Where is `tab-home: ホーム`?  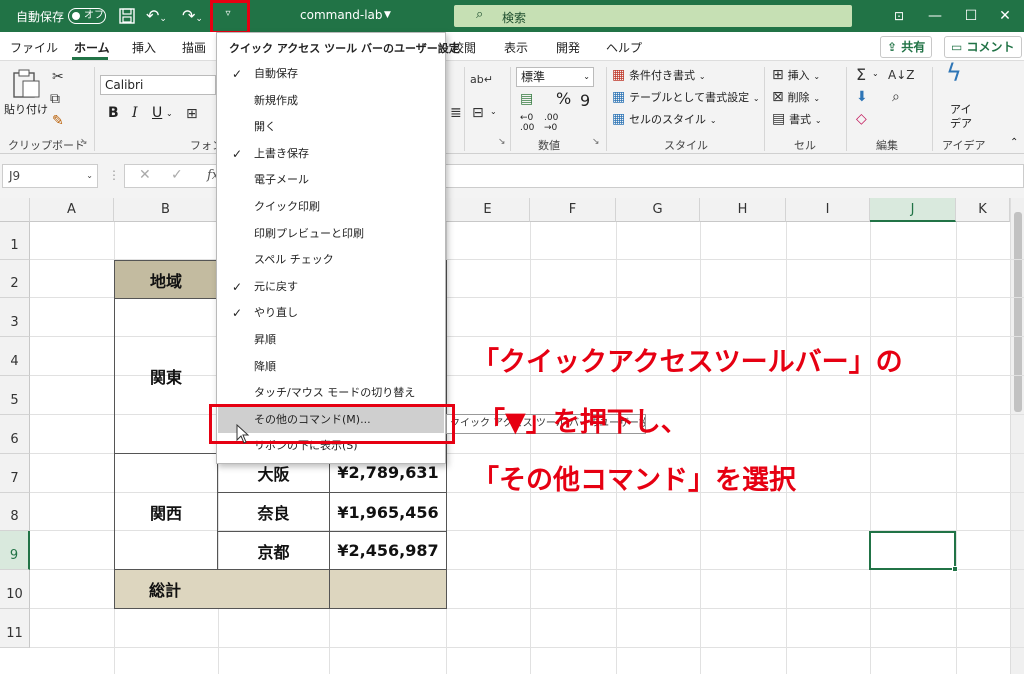 tab-home: ホーム is located at coordinates (92, 47).